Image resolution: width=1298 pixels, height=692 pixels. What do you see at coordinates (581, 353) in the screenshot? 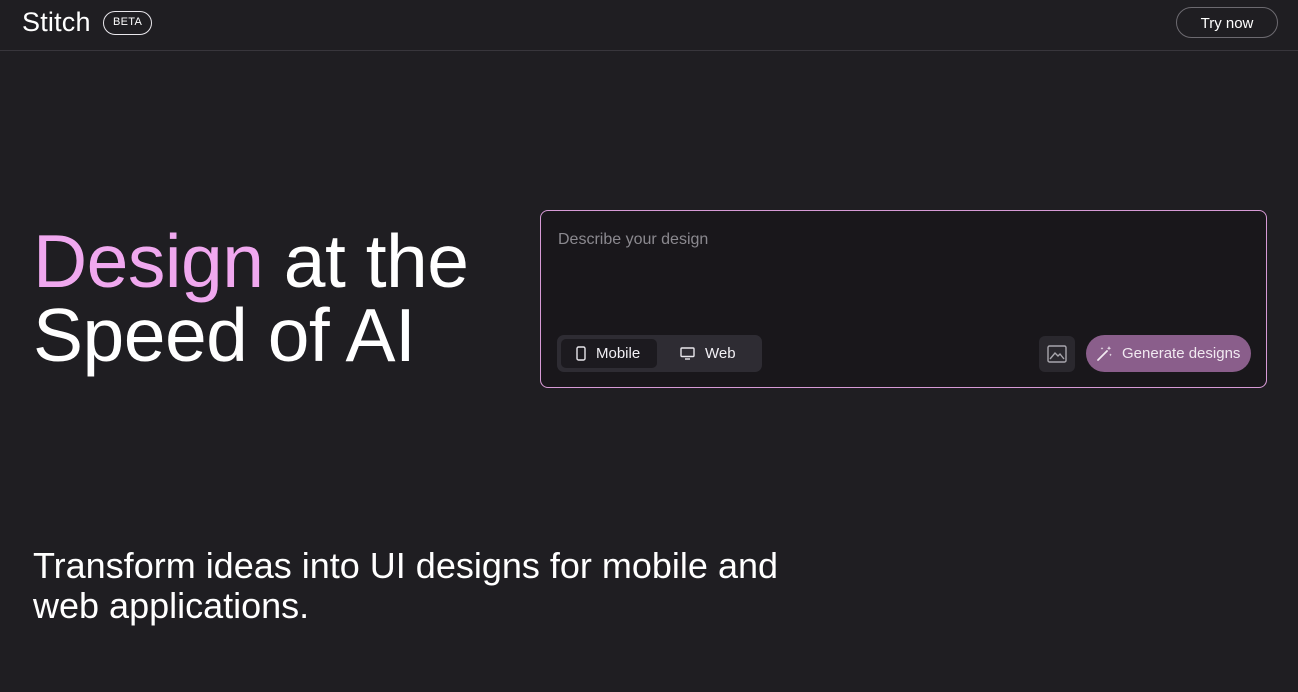
I see `phone-icon` at bounding box center [581, 353].